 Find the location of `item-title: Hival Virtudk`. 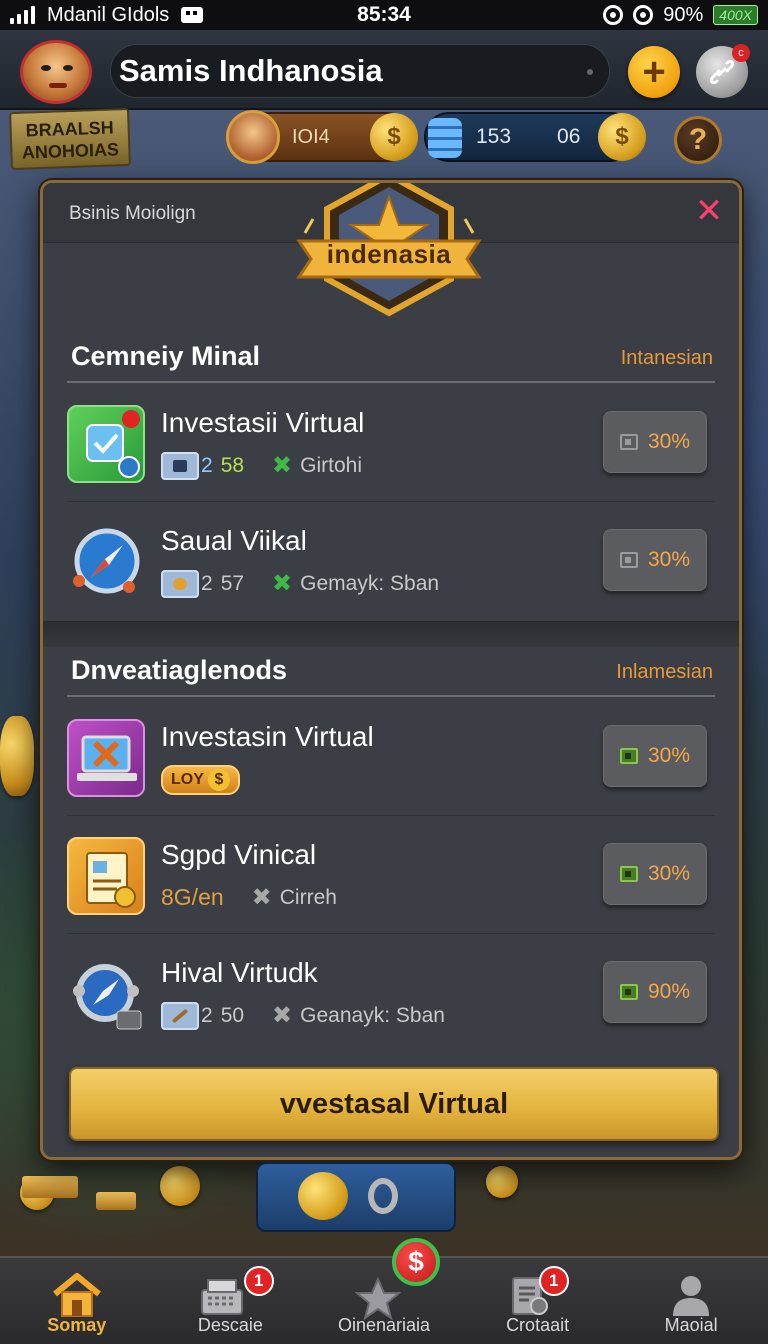

item-title: Hival Virtudk is located at coordinates (239, 972).